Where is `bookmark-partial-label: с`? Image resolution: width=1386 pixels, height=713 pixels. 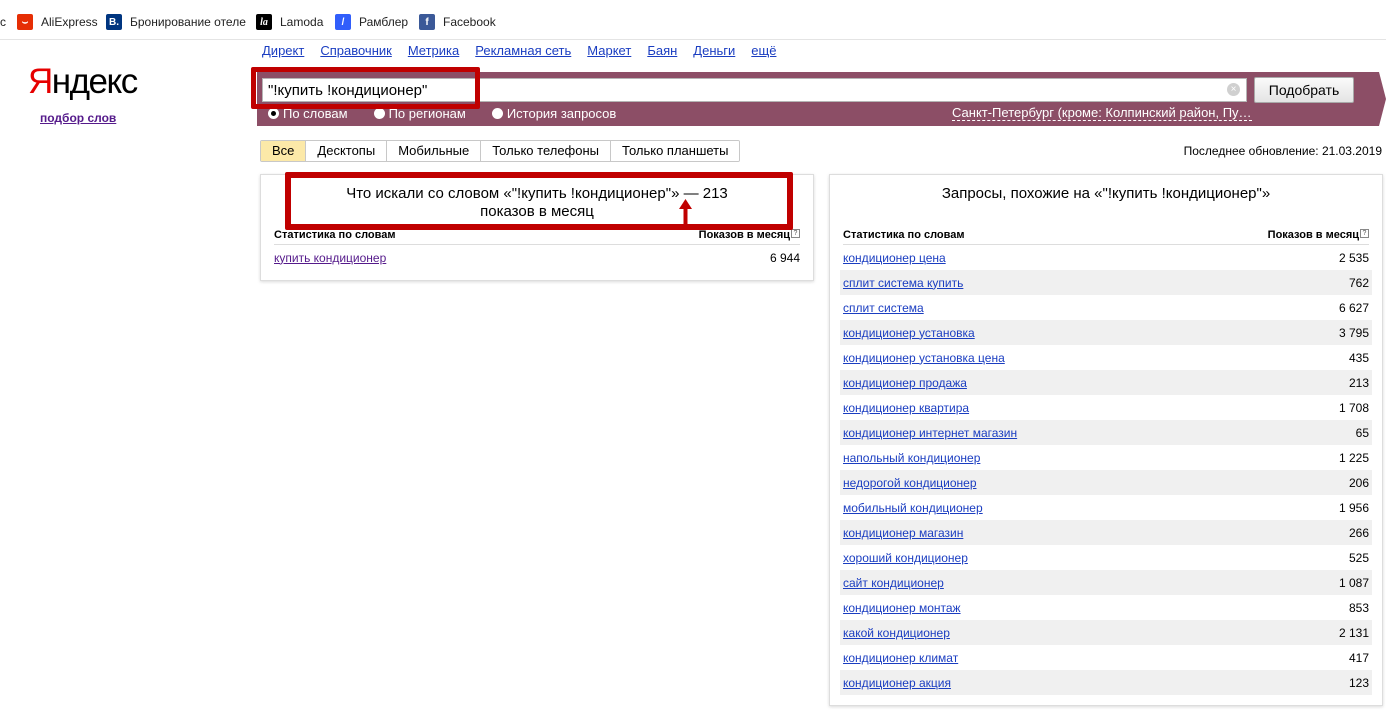 bookmark-partial-label: с is located at coordinates (3, 22).